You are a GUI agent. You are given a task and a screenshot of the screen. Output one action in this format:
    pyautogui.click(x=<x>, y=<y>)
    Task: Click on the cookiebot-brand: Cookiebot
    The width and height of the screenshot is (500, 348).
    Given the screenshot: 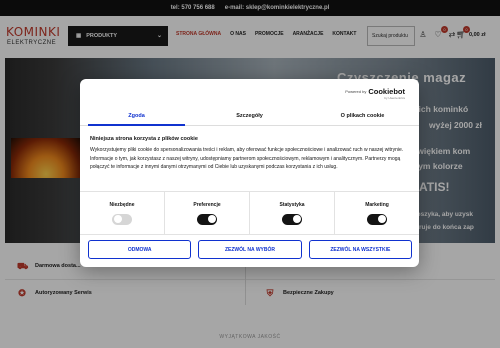 What is the action you would take?
    pyautogui.click(x=386, y=91)
    